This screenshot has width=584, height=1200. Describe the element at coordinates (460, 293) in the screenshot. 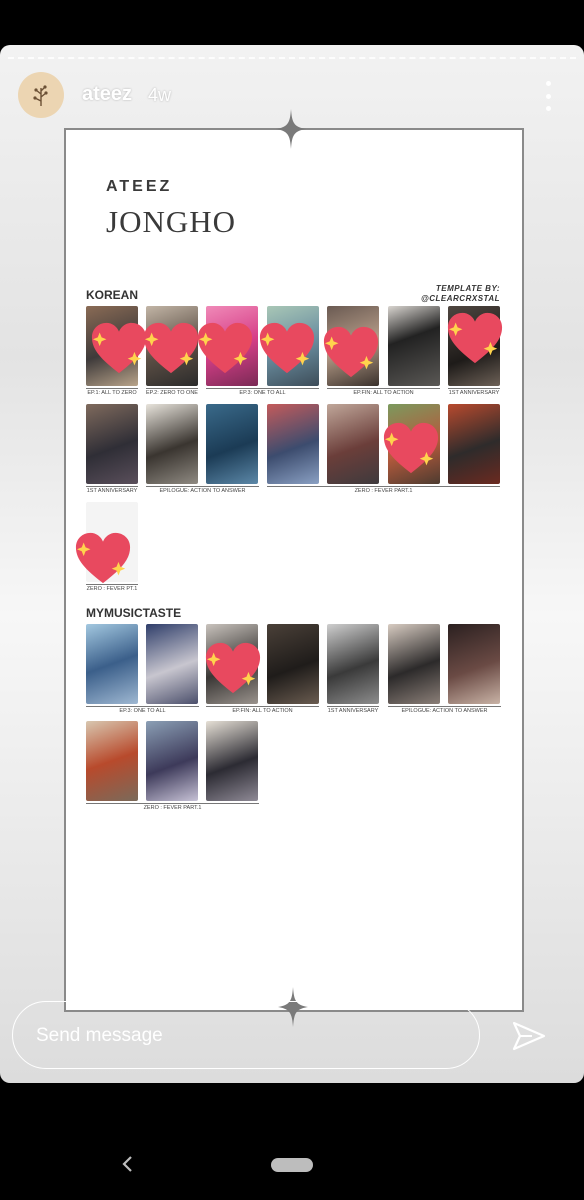

I see `template-credit: TEMPLATE BY: @CLEARCRXSTAL` at that location.